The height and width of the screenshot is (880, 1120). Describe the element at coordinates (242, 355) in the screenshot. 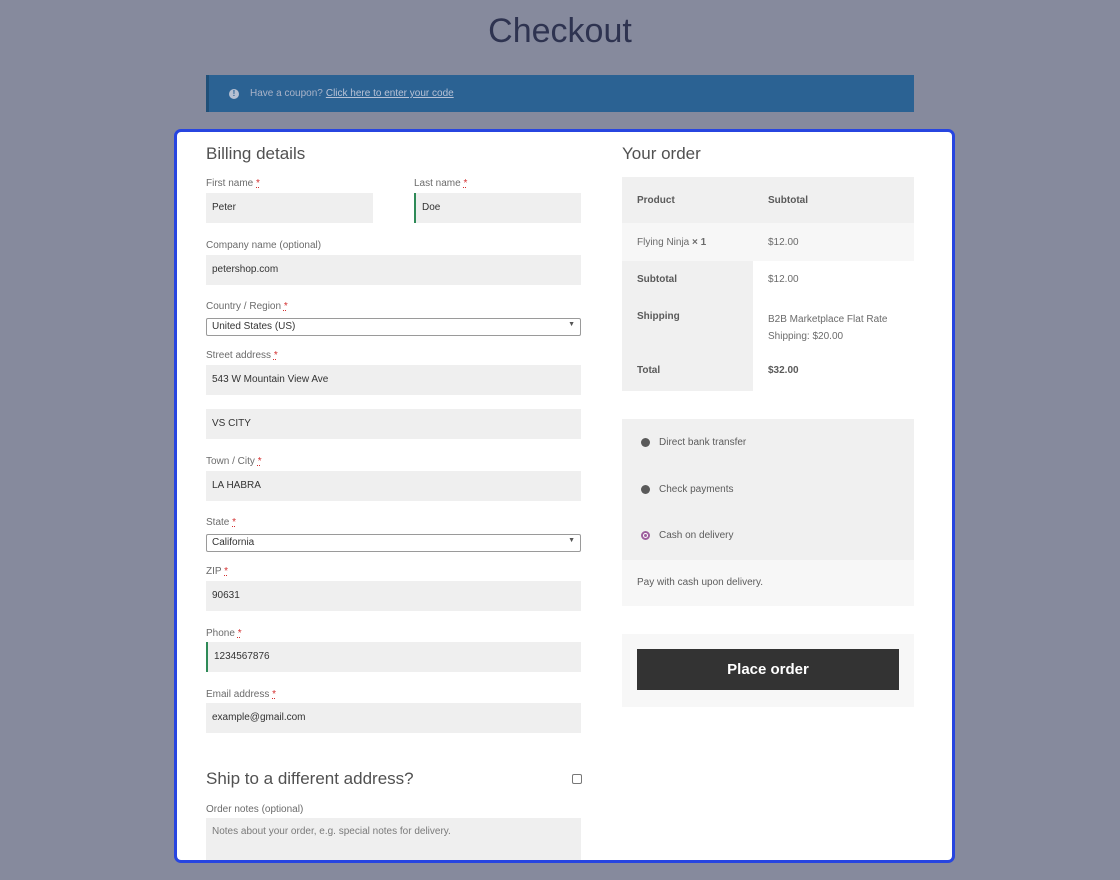

I see `street-label: Street address *` at that location.